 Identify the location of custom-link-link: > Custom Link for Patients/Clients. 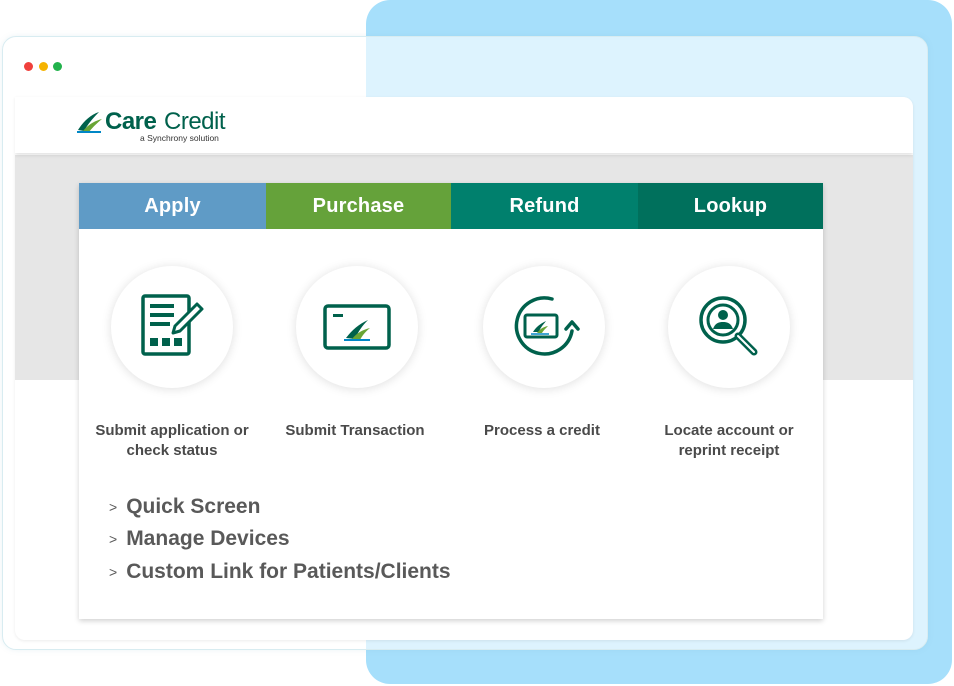
(280, 572).